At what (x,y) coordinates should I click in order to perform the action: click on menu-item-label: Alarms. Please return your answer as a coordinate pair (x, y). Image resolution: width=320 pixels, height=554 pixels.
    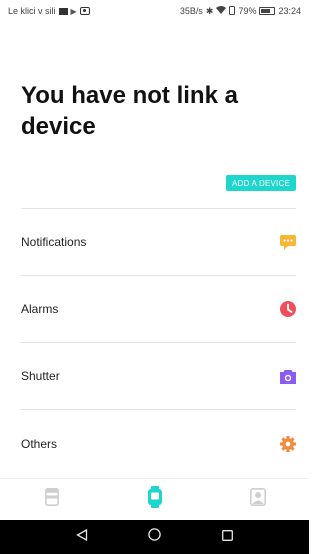
    Looking at the image, I should click on (40, 309).